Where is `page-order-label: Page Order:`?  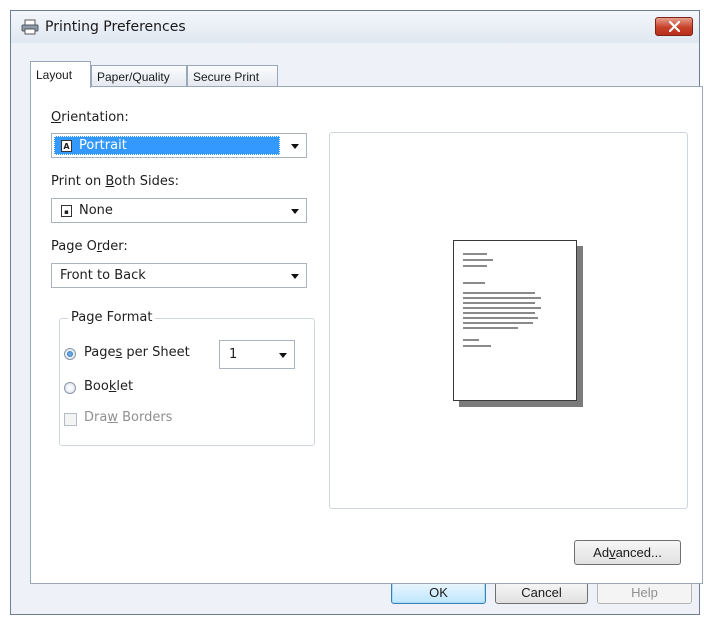 page-order-label: Page Order: is located at coordinates (89, 246).